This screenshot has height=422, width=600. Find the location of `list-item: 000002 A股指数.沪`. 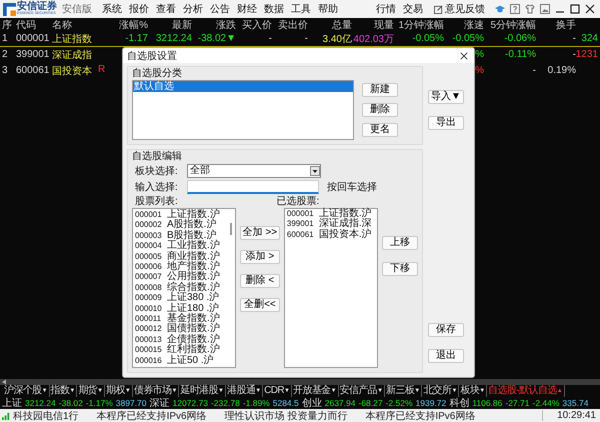

list-item: 000002 A股指数.沪 is located at coordinates (181, 225).